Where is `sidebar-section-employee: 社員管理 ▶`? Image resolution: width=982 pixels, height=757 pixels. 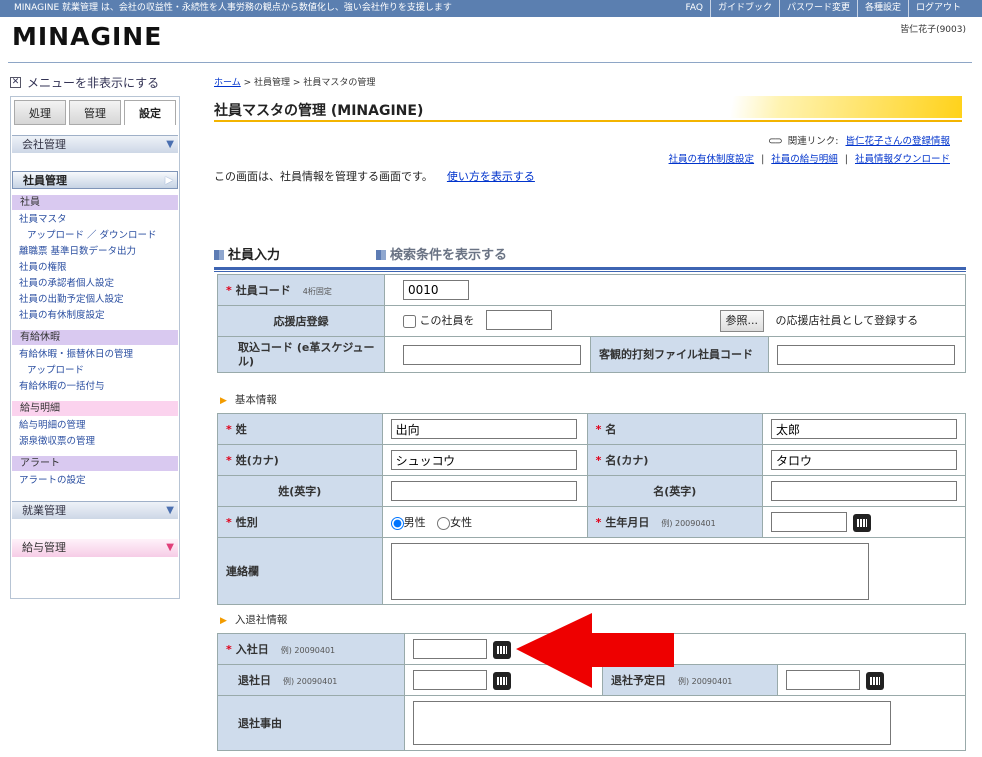 sidebar-section-employee: 社員管理 ▶ is located at coordinates (95, 180).